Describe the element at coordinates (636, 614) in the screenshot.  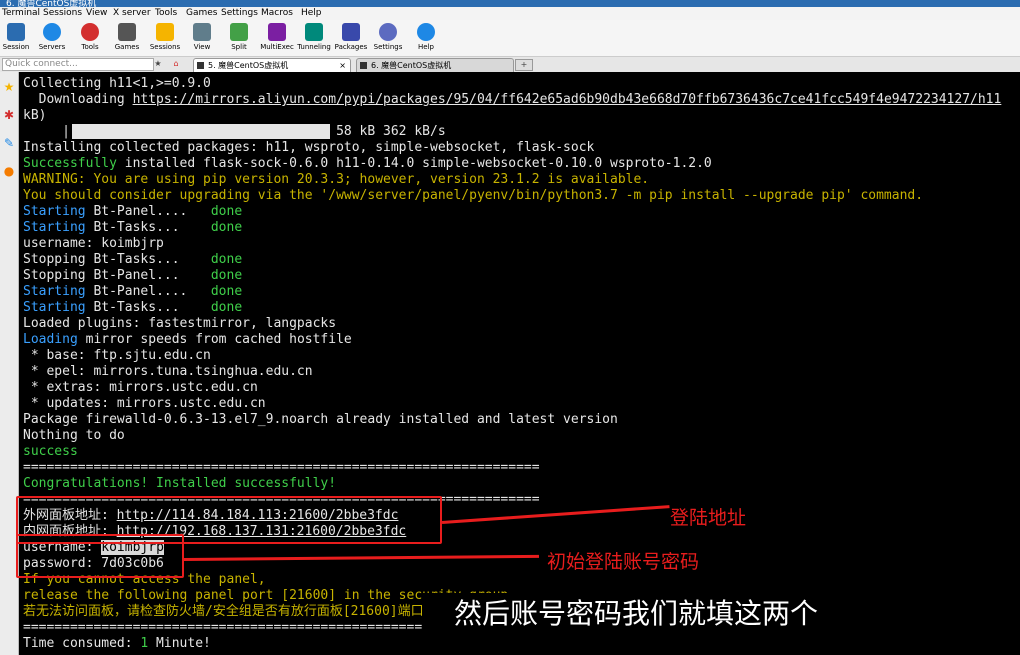
I see `video-subtitle: 然后账号密码我们就填这两个` at that location.